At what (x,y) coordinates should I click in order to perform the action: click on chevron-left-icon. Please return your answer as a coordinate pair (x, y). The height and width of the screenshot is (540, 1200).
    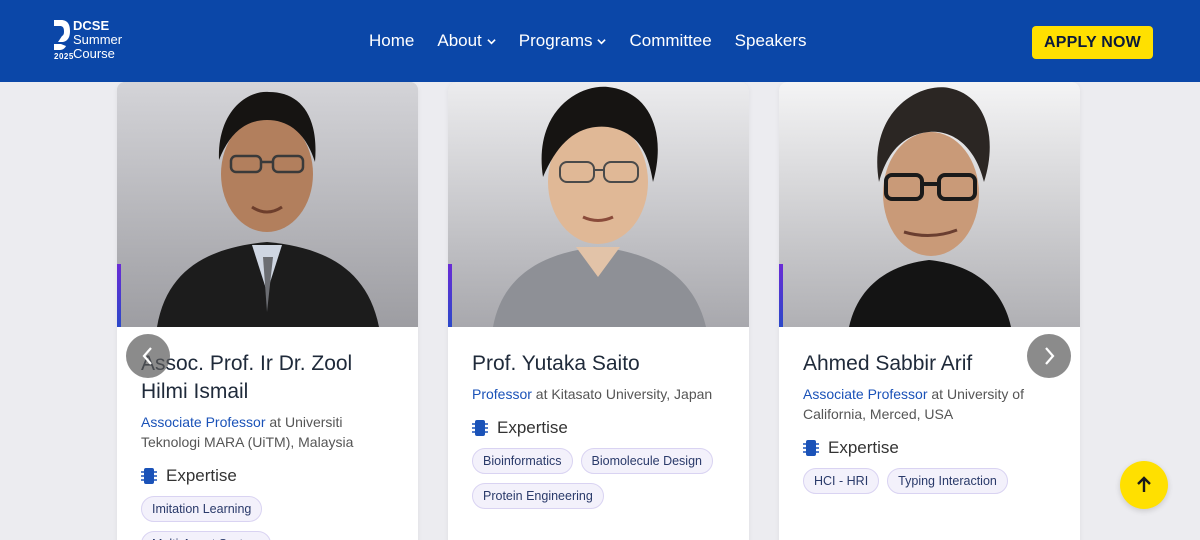
    Looking at the image, I should click on (147, 356).